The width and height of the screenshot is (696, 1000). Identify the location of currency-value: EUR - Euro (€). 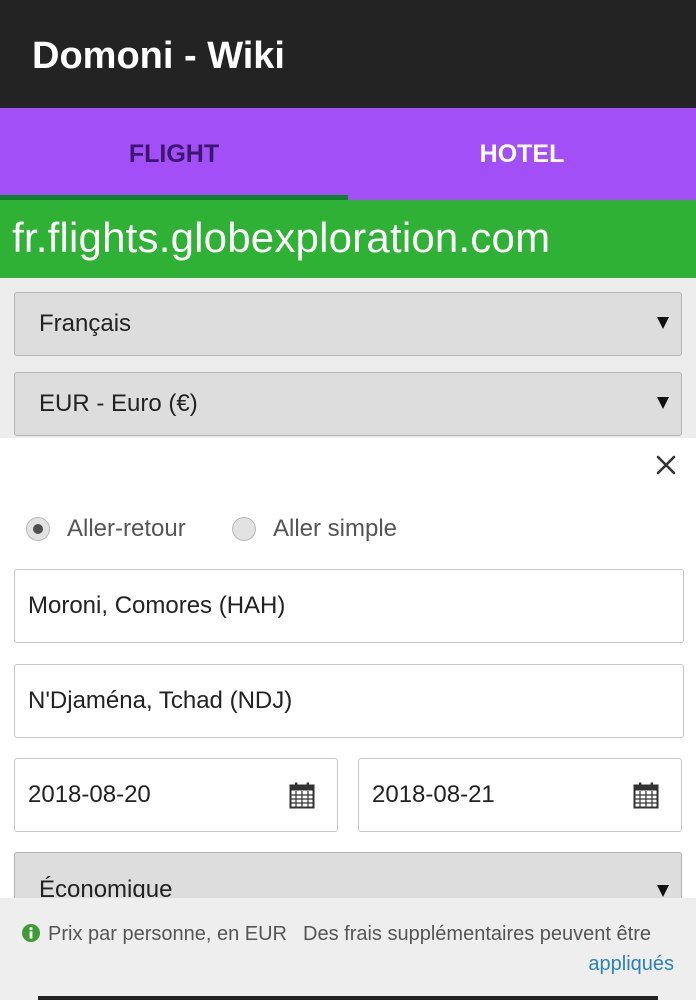
(118, 403).